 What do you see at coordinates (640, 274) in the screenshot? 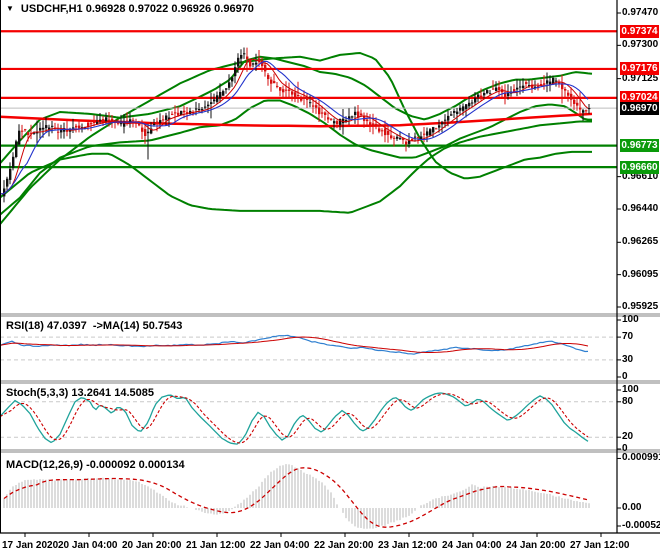
I see `price-tick-label: 0.96095` at bounding box center [640, 274].